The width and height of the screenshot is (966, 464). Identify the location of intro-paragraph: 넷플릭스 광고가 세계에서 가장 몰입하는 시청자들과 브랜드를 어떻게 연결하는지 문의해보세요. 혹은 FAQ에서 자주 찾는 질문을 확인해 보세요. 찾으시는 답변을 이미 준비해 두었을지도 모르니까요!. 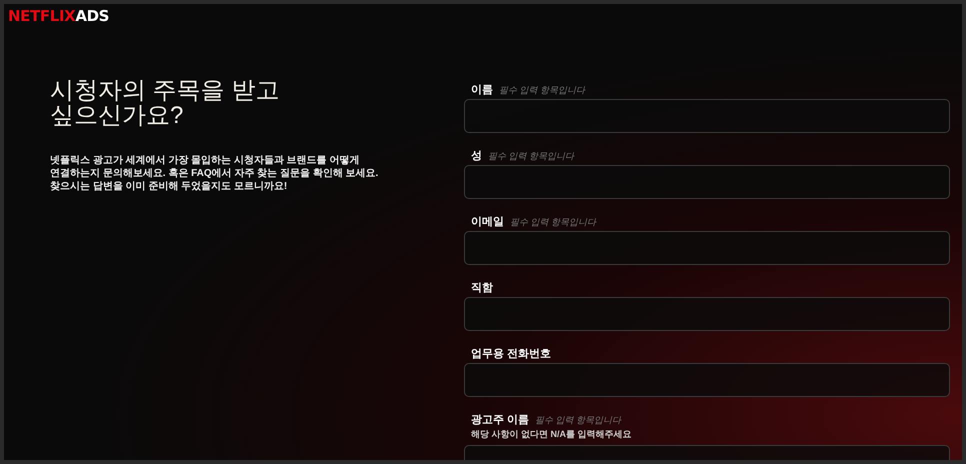
(215, 173).